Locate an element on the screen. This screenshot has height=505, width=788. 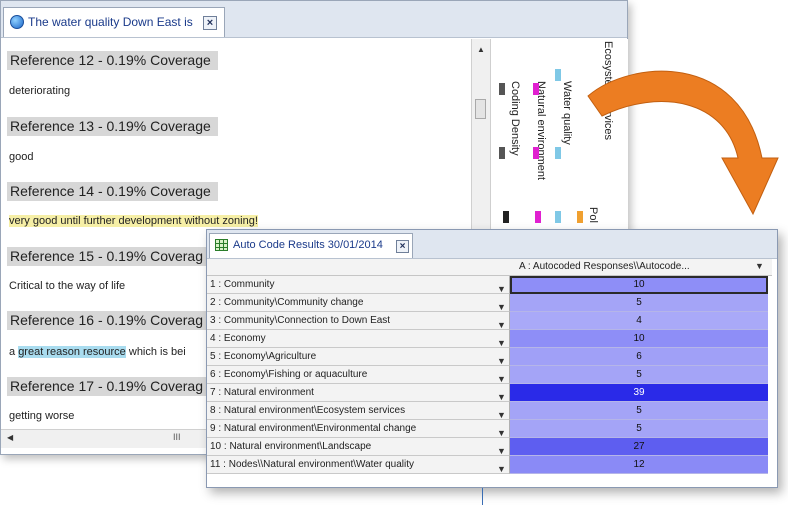
table-row: 3 : Community\Connection to Down East ▼ 4 is located at coordinates (489, 321).